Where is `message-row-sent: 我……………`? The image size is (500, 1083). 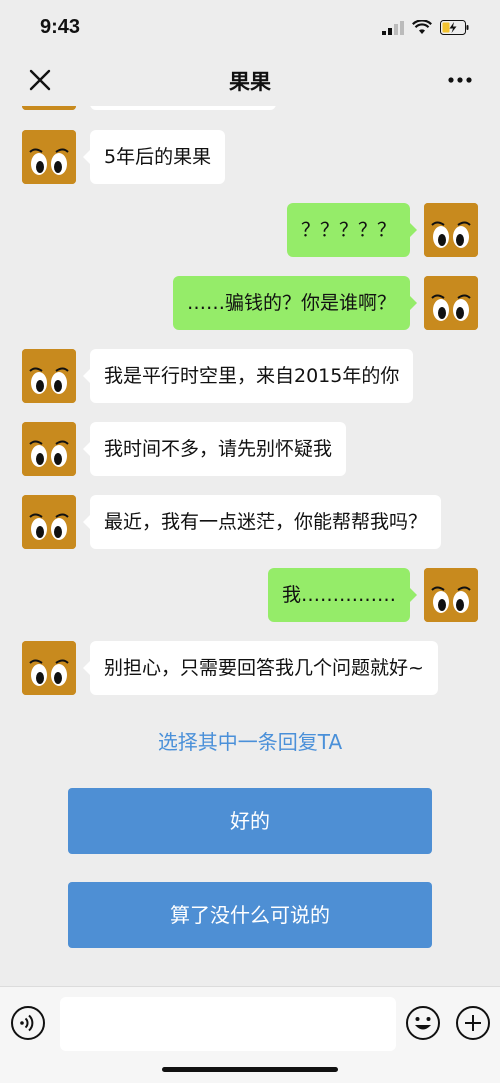 message-row-sent: 我…………… is located at coordinates (250, 596).